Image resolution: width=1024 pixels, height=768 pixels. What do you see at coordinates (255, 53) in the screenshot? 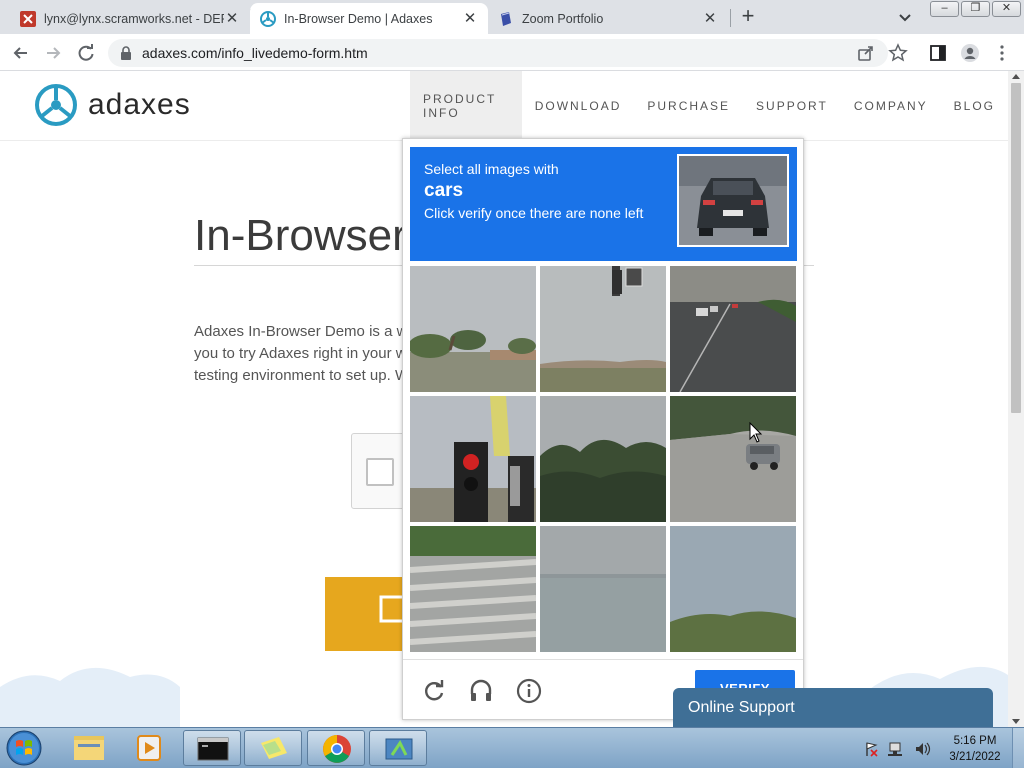
I see `url-text: adaxes.com/info_livedemo-form.htm` at bounding box center [255, 53].